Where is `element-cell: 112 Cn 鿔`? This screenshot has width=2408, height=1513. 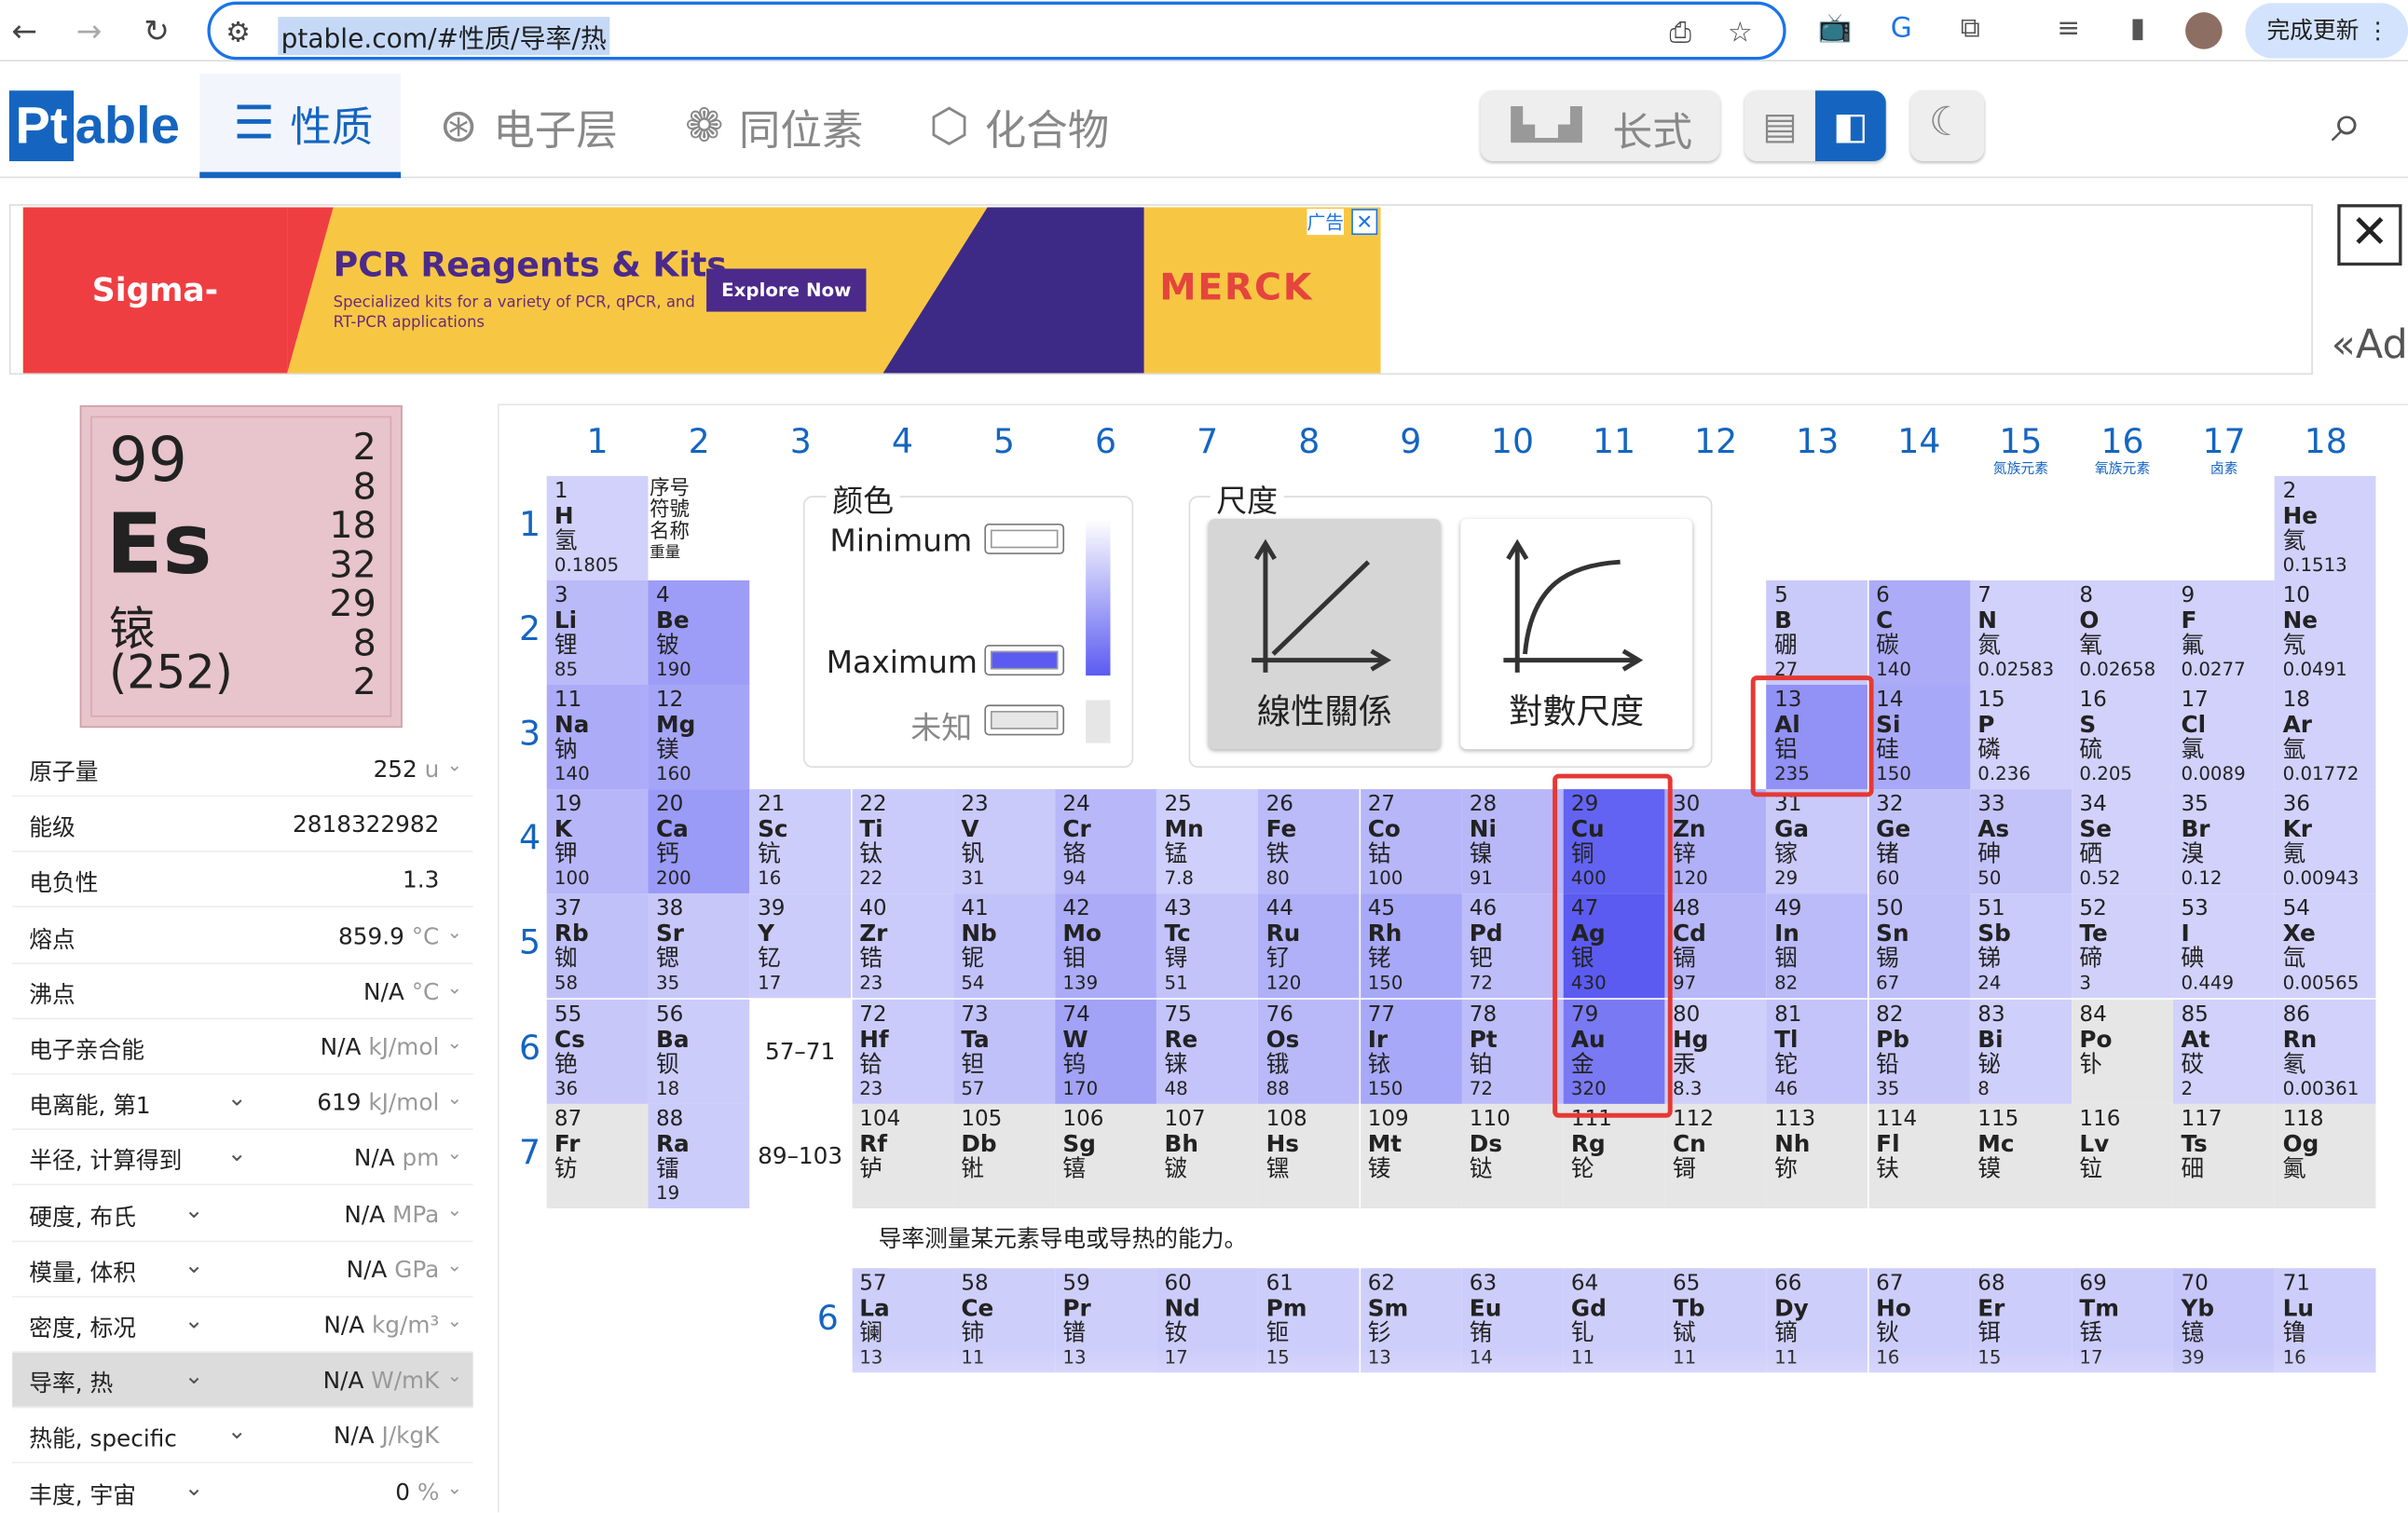 element-cell: 112 Cn 鿔 is located at coordinates (1715, 1155).